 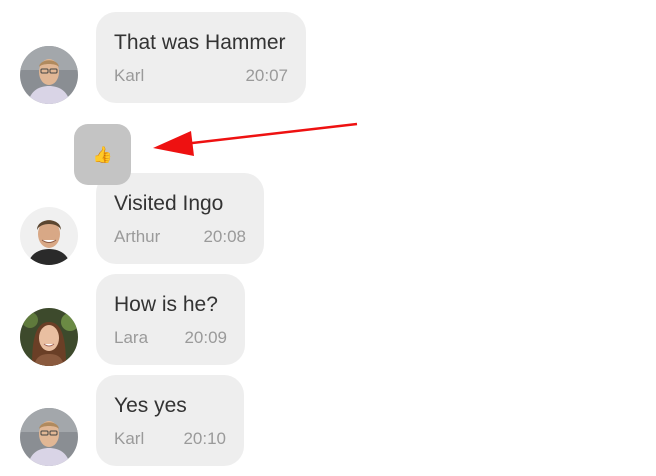 What do you see at coordinates (266, 75) in the screenshot?
I see `message-time: 20:07` at bounding box center [266, 75].